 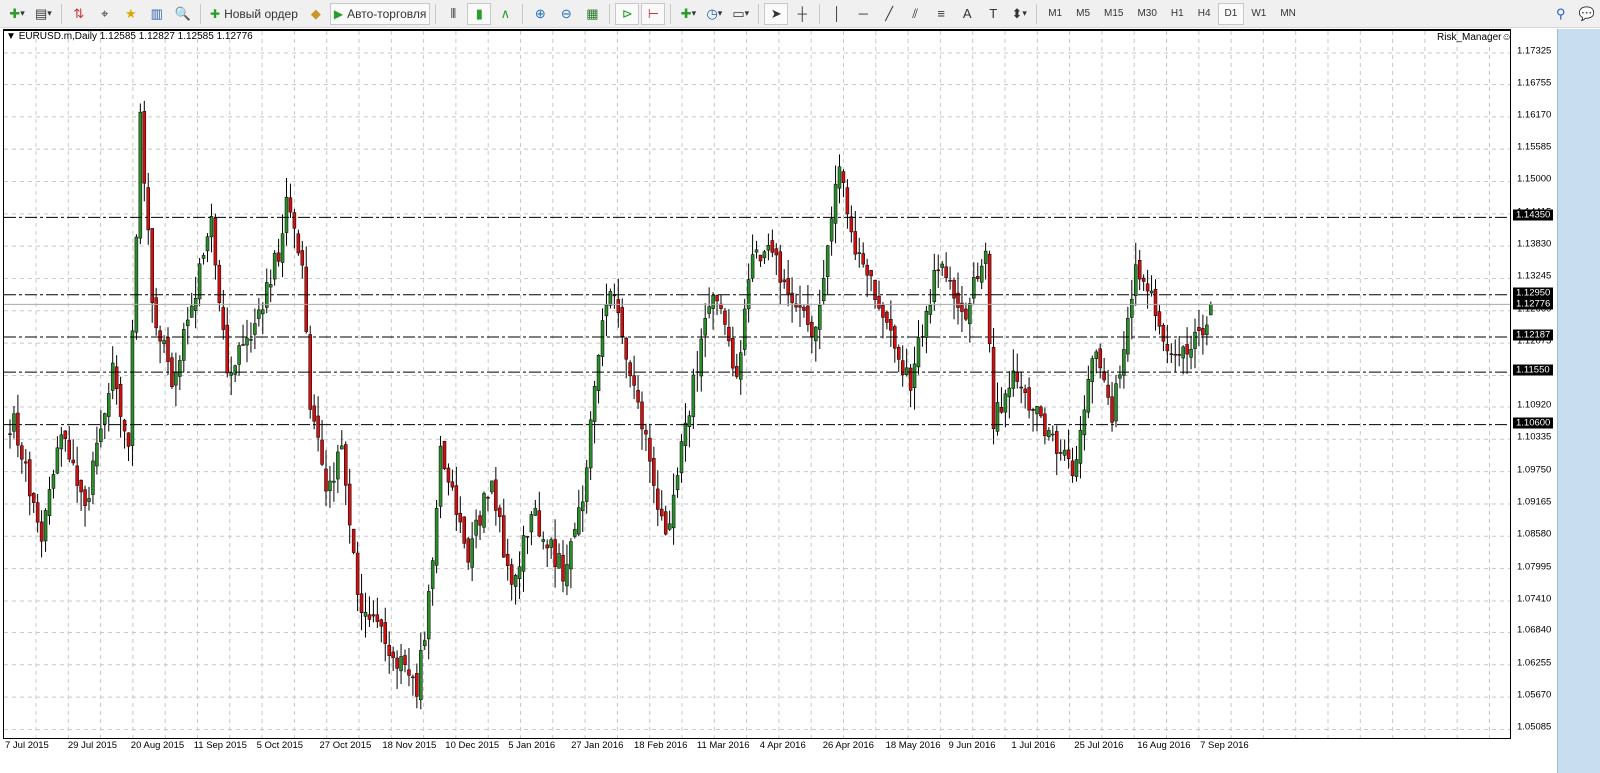 I want to click on crosshair-button: ┼, so click(x=802, y=14).